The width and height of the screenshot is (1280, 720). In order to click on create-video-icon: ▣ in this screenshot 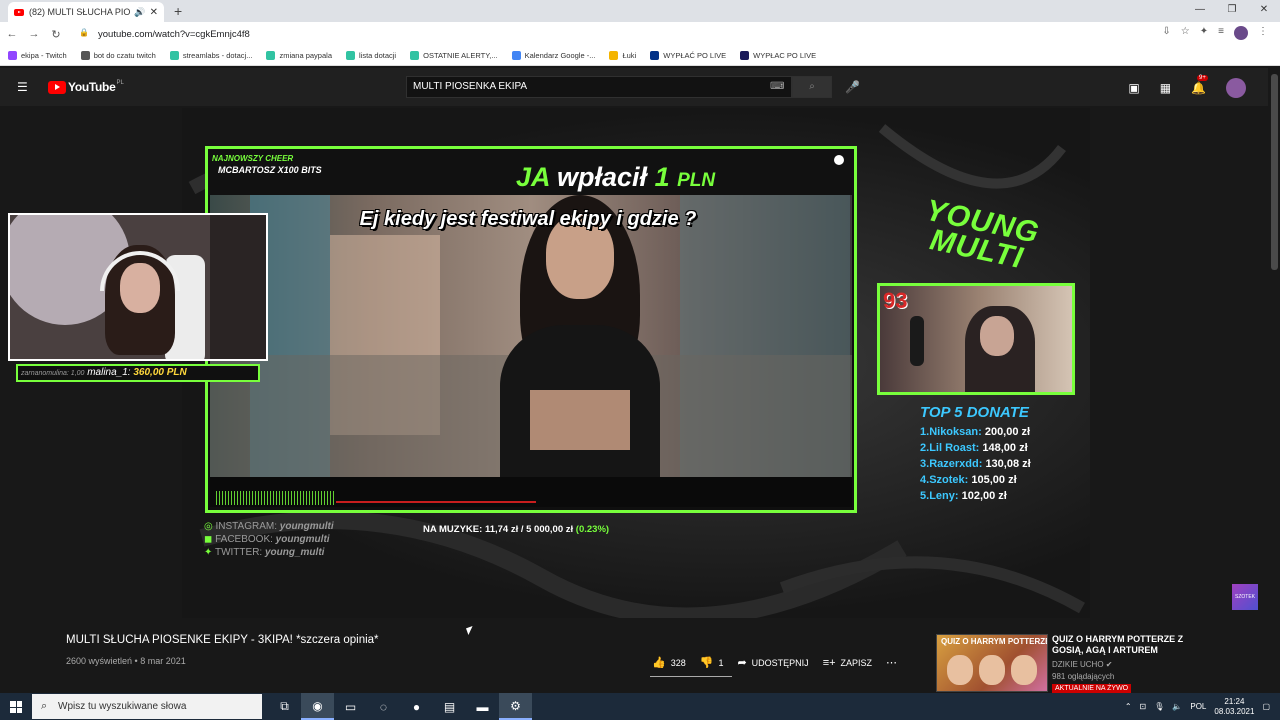, I will do `click(1133, 88)`.